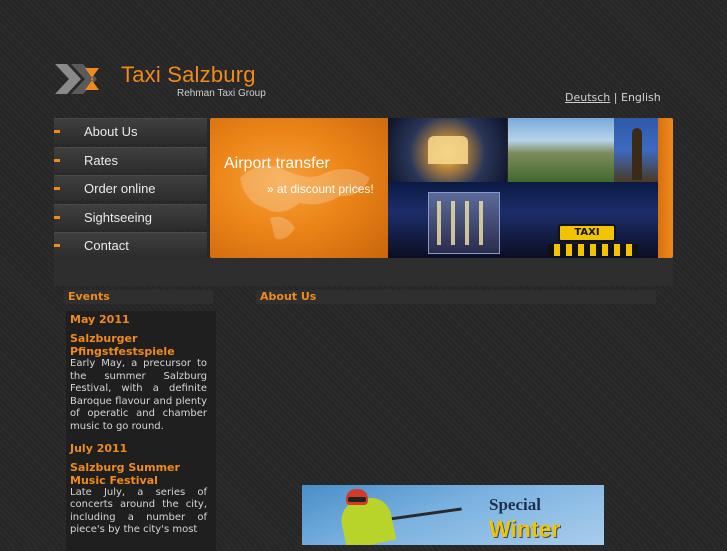  I want to click on taxi-night-photo: TAXI, so click(523, 220).